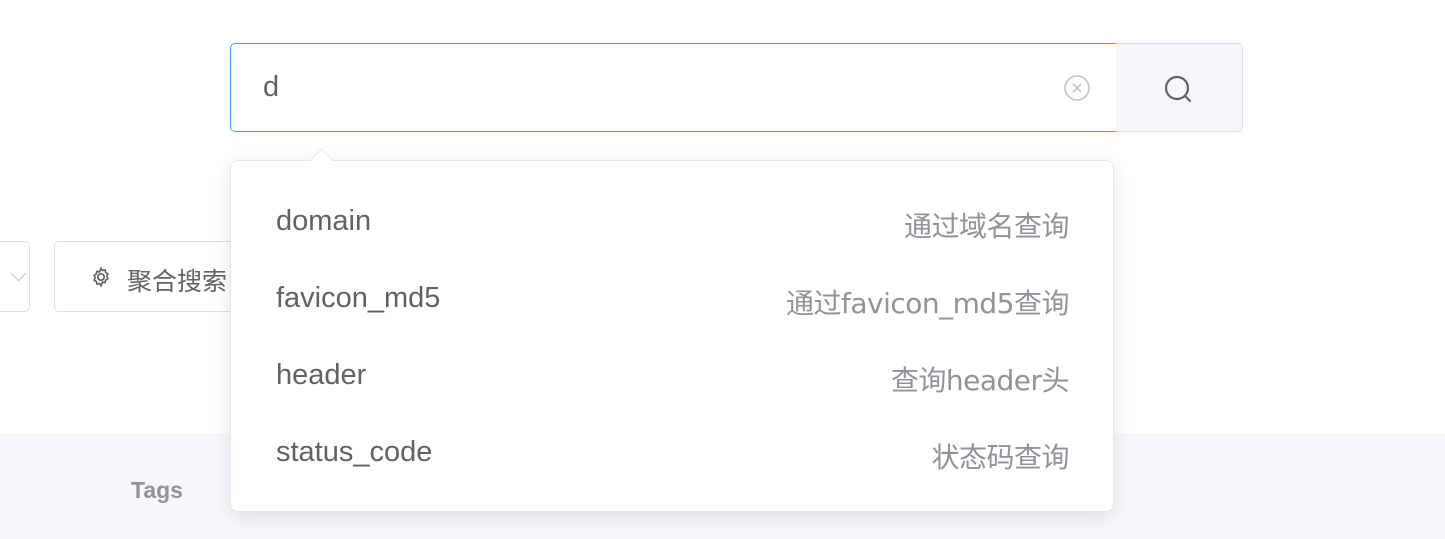 Image resolution: width=1445 pixels, height=539 pixels. Describe the element at coordinates (358, 298) in the screenshot. I see `suggestion-key: favicon_md5` at that location.